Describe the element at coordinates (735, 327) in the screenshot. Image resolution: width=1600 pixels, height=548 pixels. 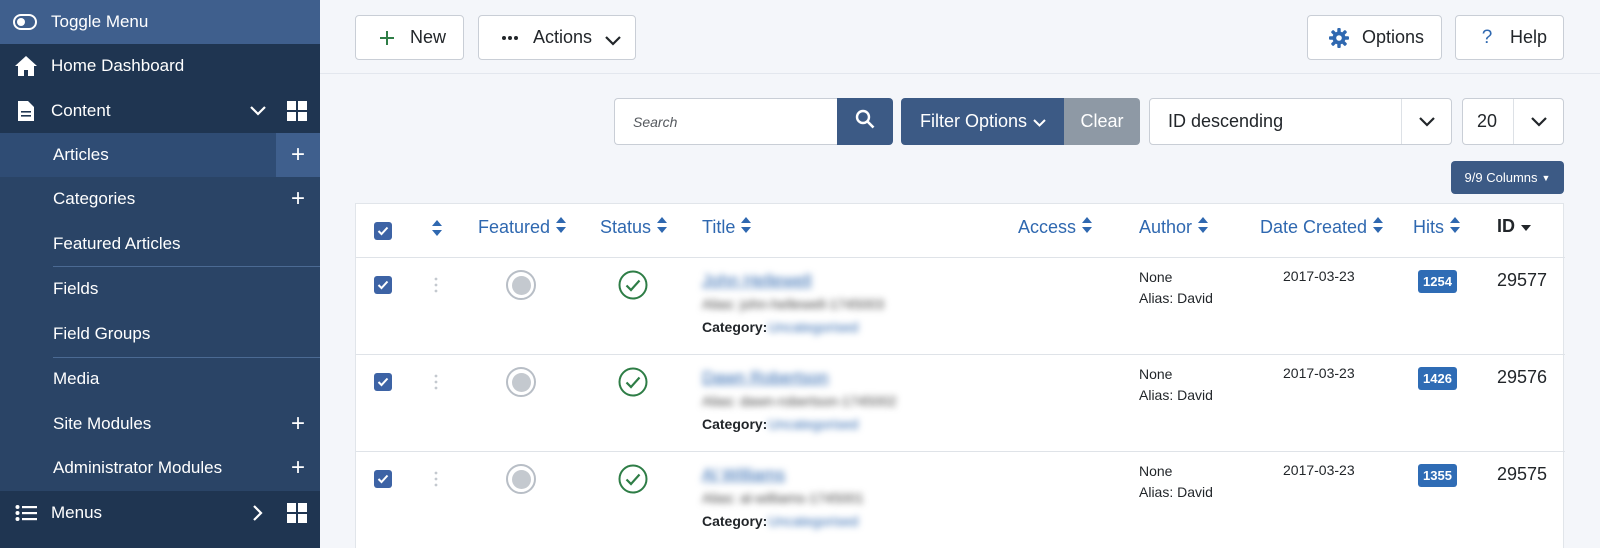
I see `category-label: Category:` at that location.